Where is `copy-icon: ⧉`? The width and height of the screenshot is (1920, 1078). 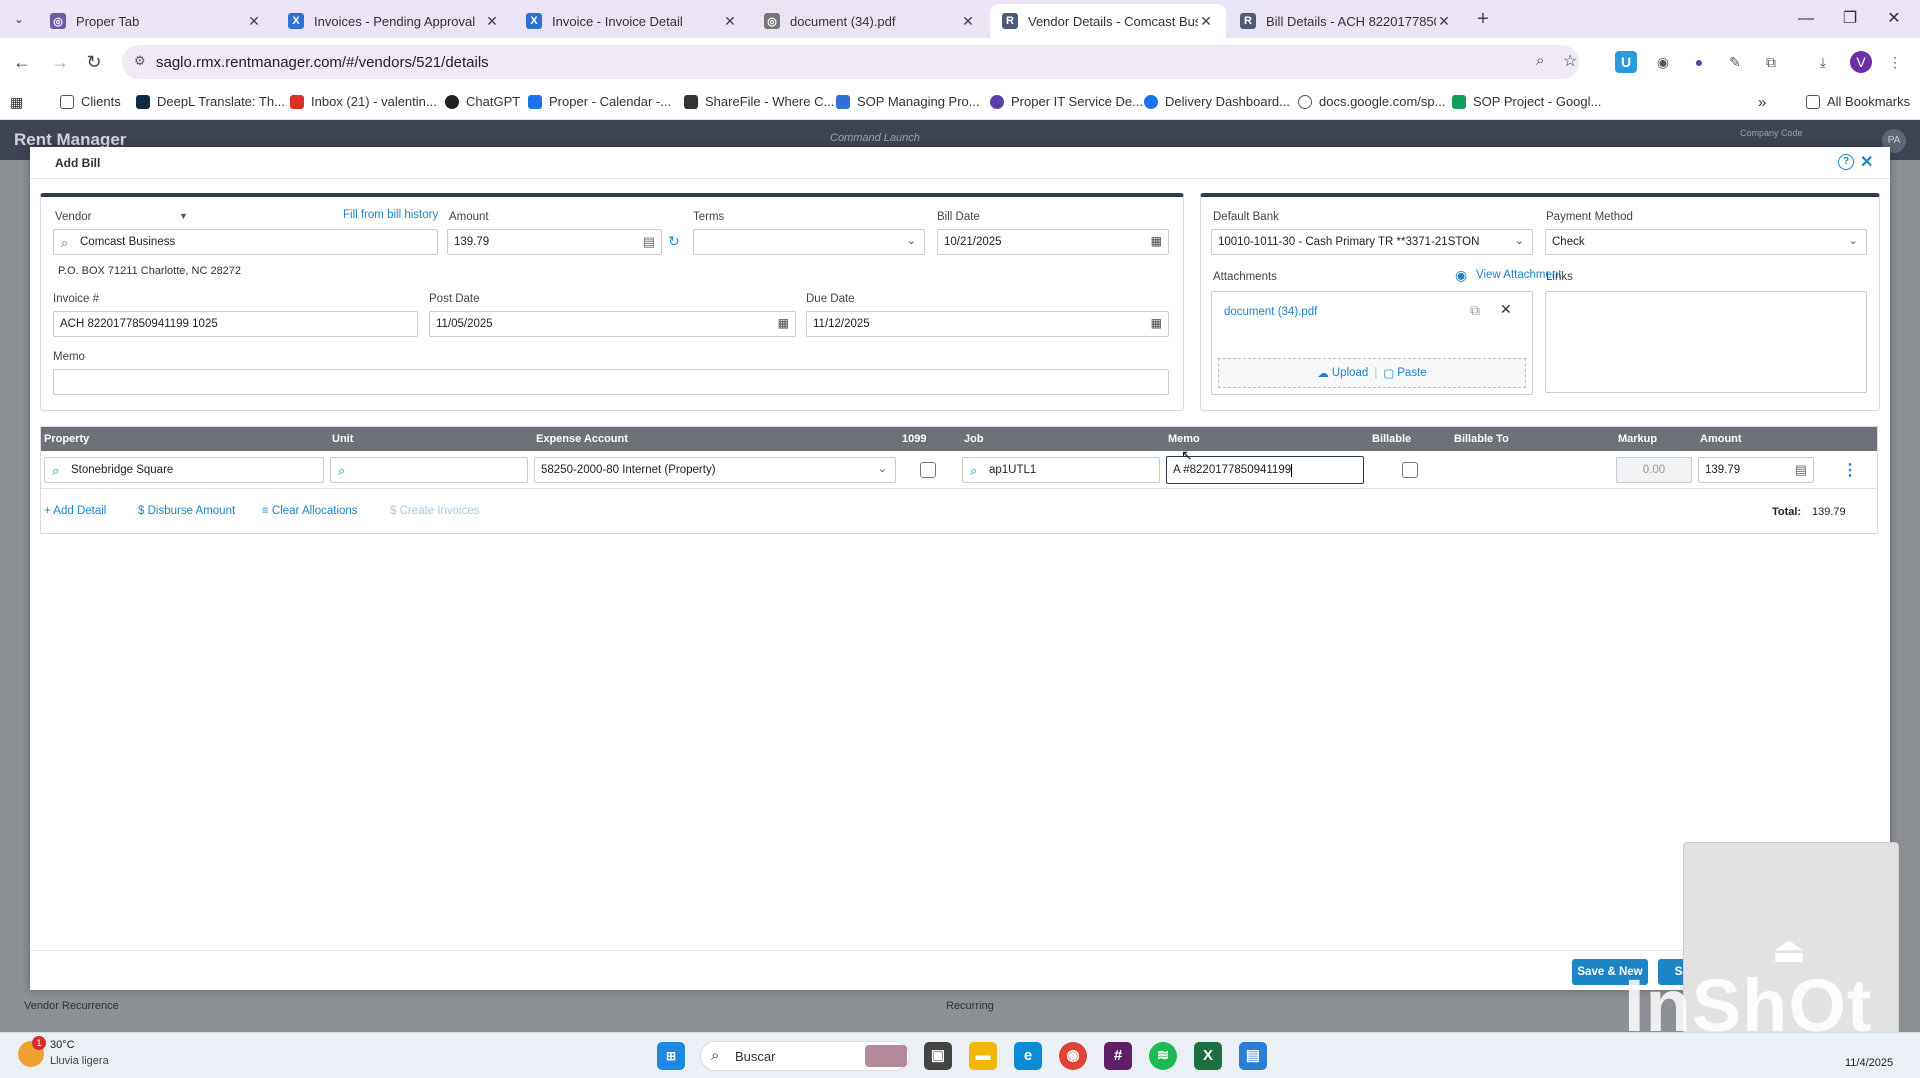
copy-icon: ⧉ is located at coordinates (1475, 310).